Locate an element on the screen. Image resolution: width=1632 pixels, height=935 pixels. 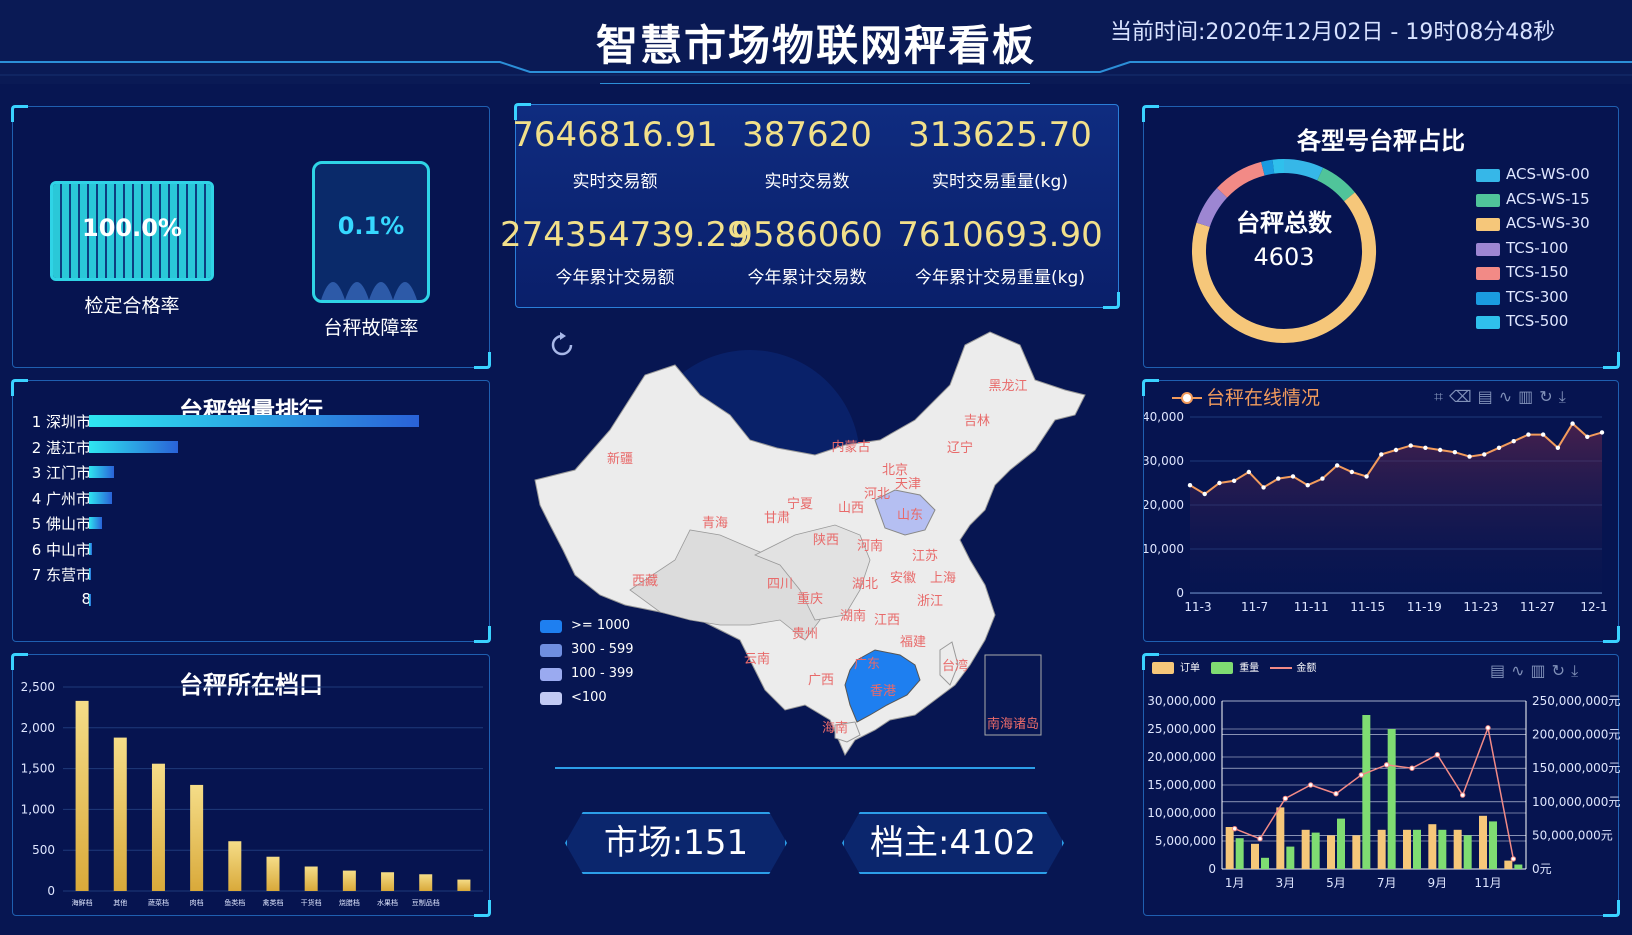
map-legend-label: 100 - 399 is located at coordinates (602, 673).